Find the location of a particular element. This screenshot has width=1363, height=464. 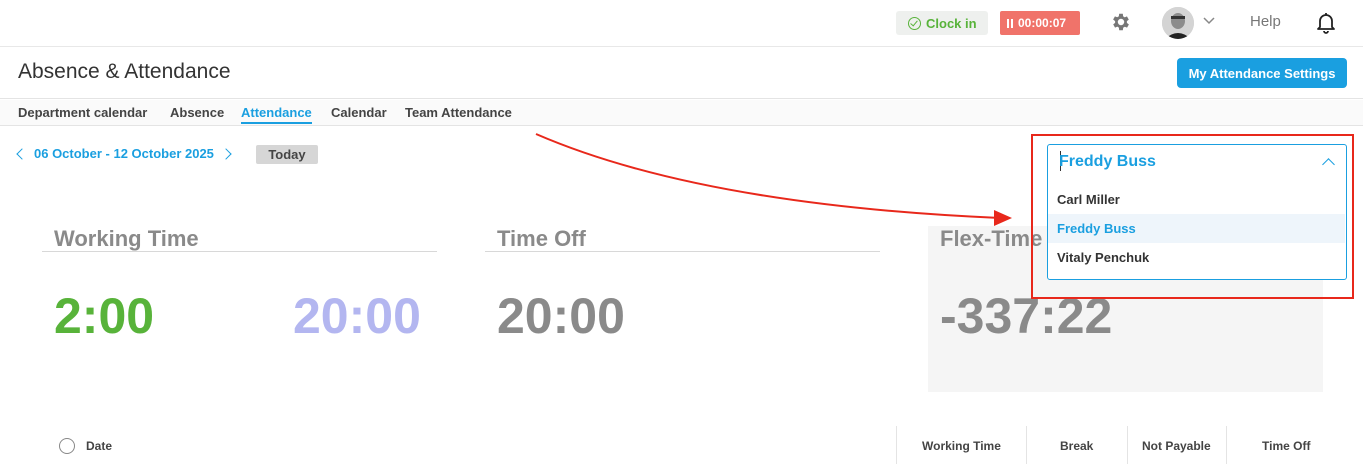

select-all-checkbox is located at coordinates (67, 446).